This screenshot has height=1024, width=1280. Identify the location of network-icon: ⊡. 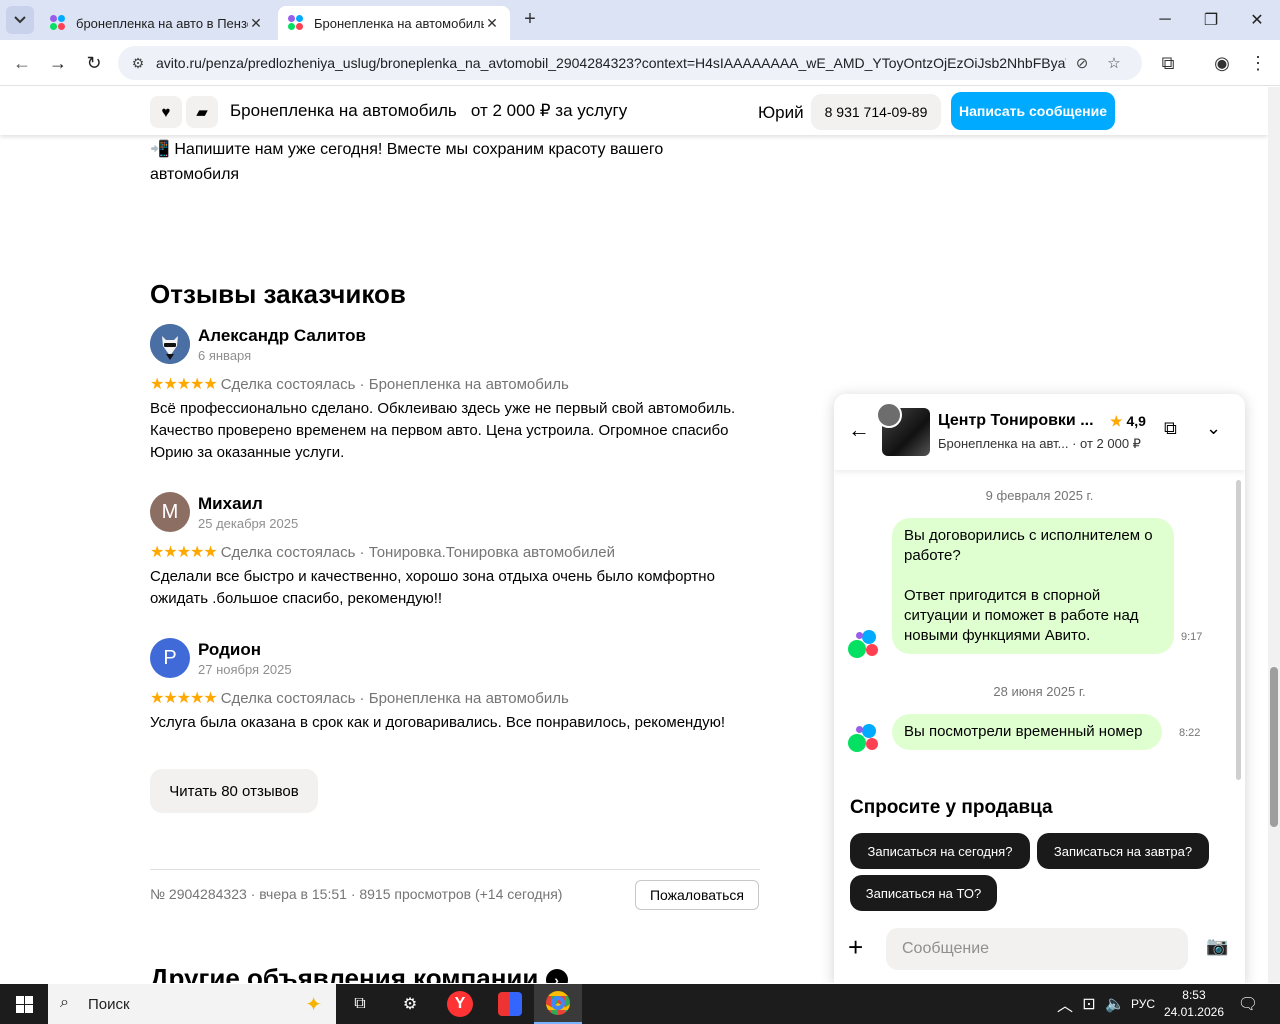
(1089, 1004).